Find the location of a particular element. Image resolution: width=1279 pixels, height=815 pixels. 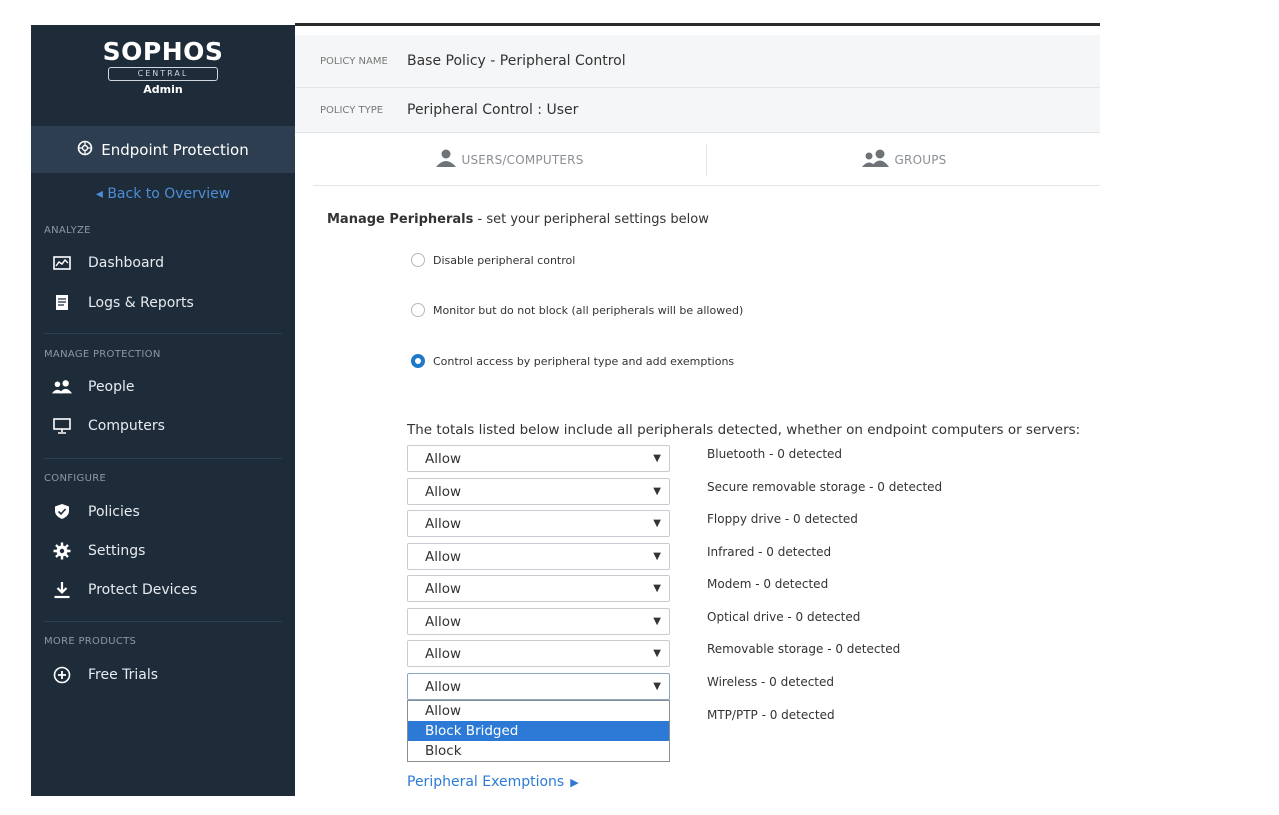

nav-dashboard: Dashboard is located at coordinates (107, 263).